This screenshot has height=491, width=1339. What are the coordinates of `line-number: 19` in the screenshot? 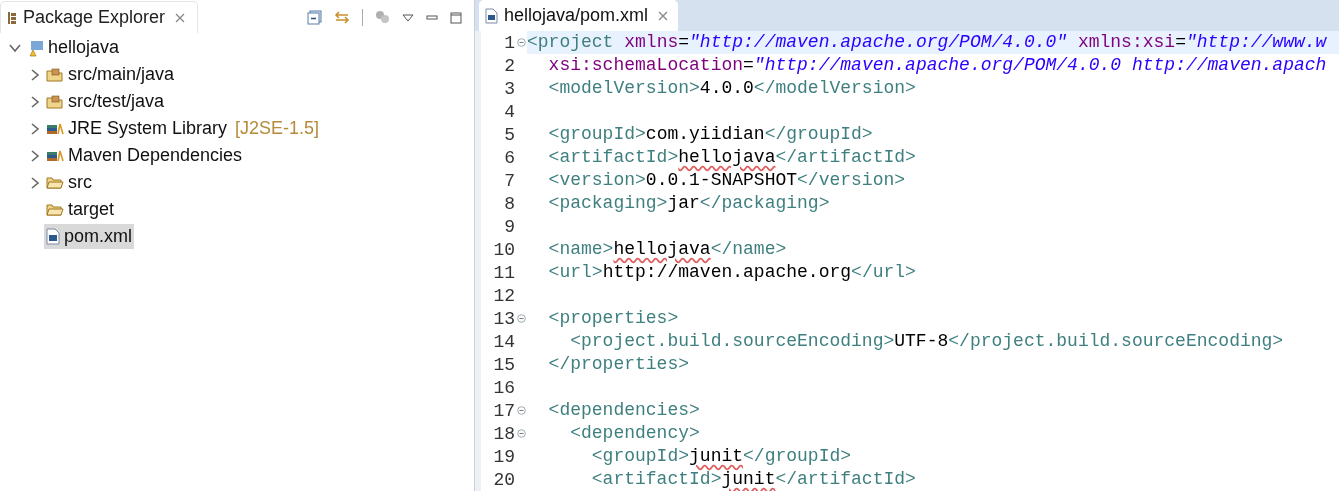 It's located at (503, 456).